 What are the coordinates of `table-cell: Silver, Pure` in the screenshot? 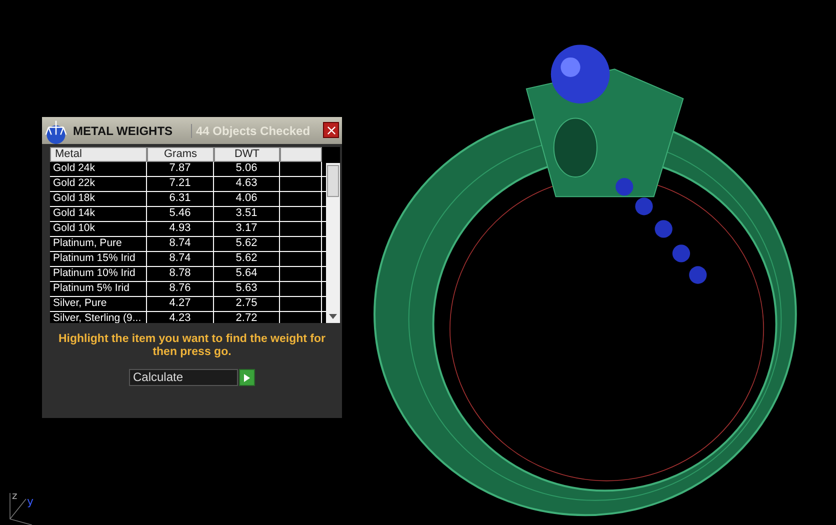 It's located at (98, 304).